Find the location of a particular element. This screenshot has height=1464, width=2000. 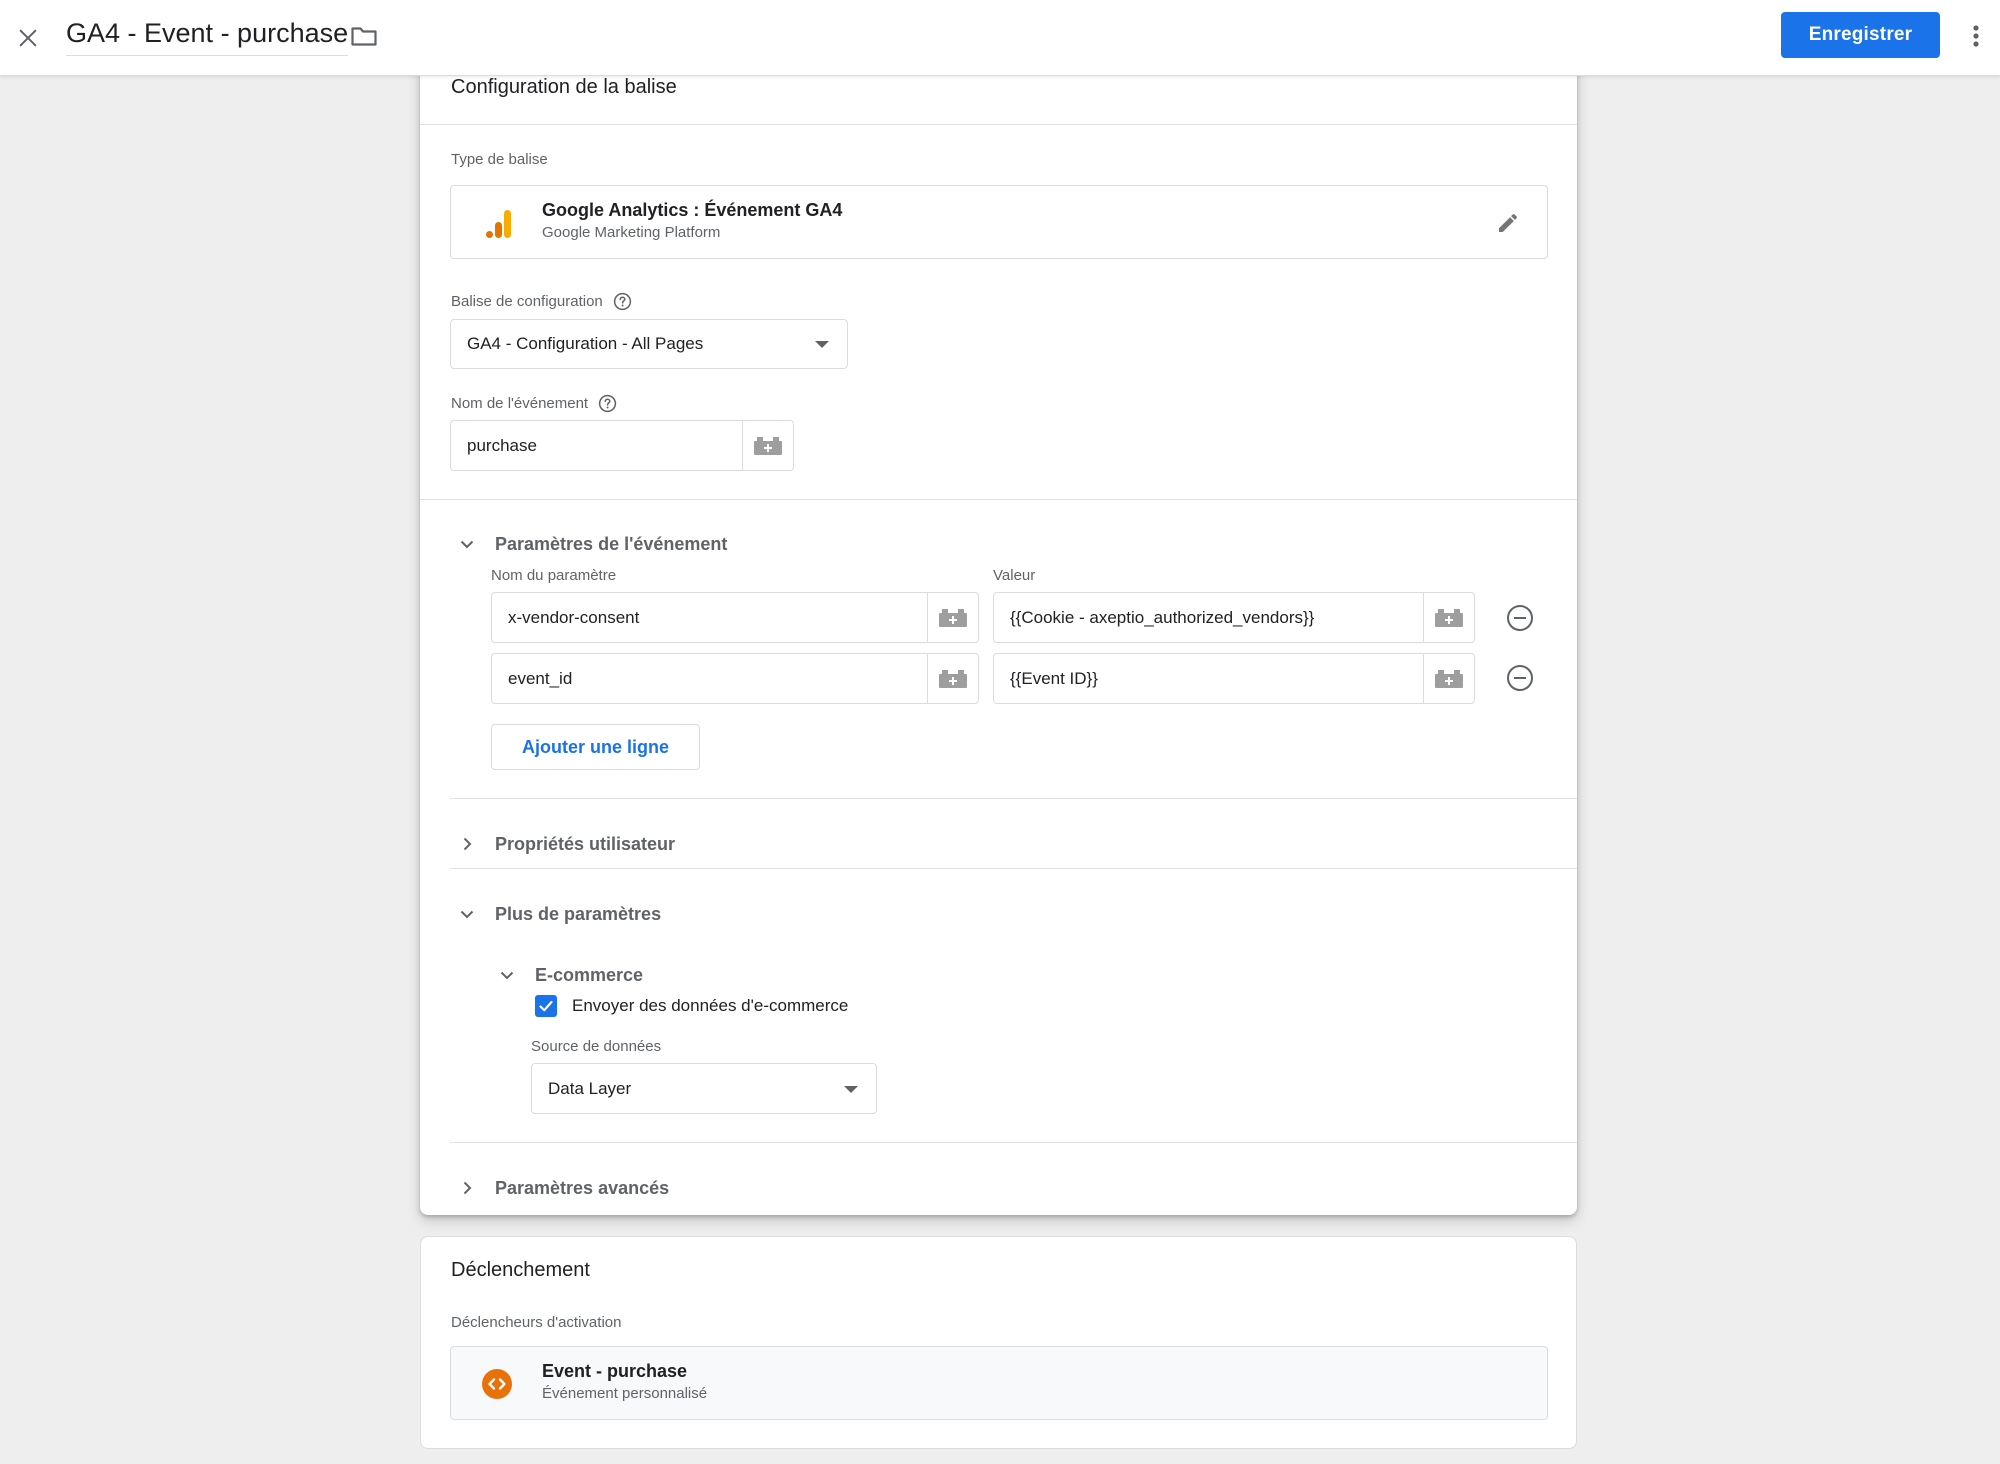

user-properties-header: Propriétés utilisateur is located at coordinates (565, 844).